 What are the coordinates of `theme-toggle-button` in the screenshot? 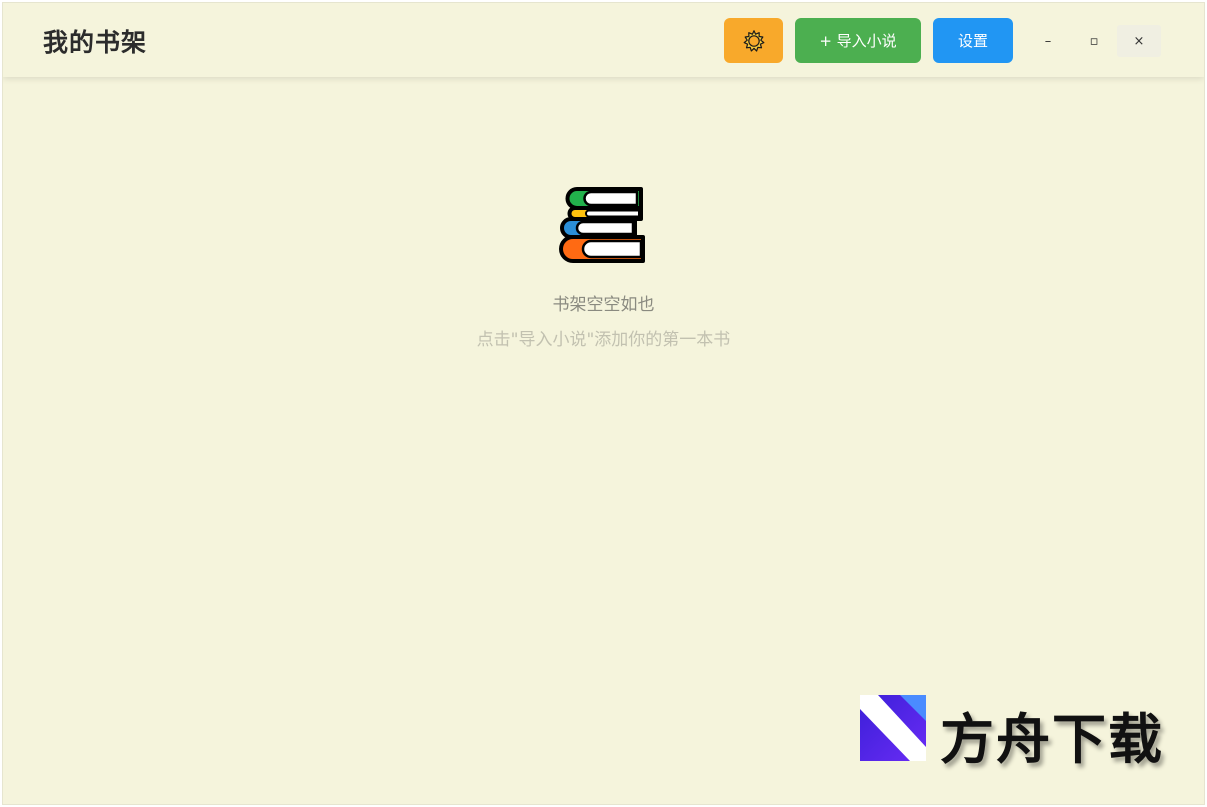 It's located at (753, 40).